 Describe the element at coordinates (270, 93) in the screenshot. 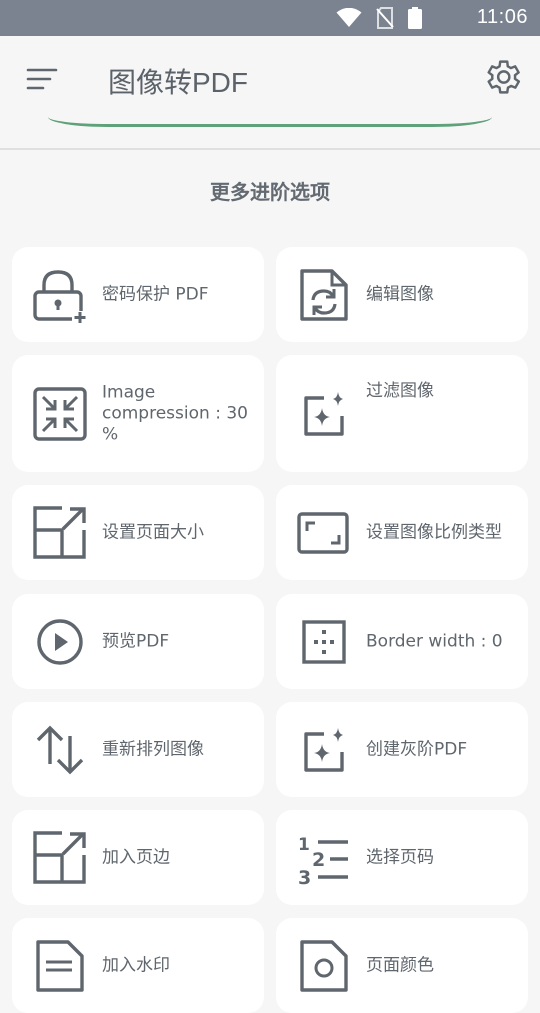

I see `app-bar: 图像转PDF` at that location.